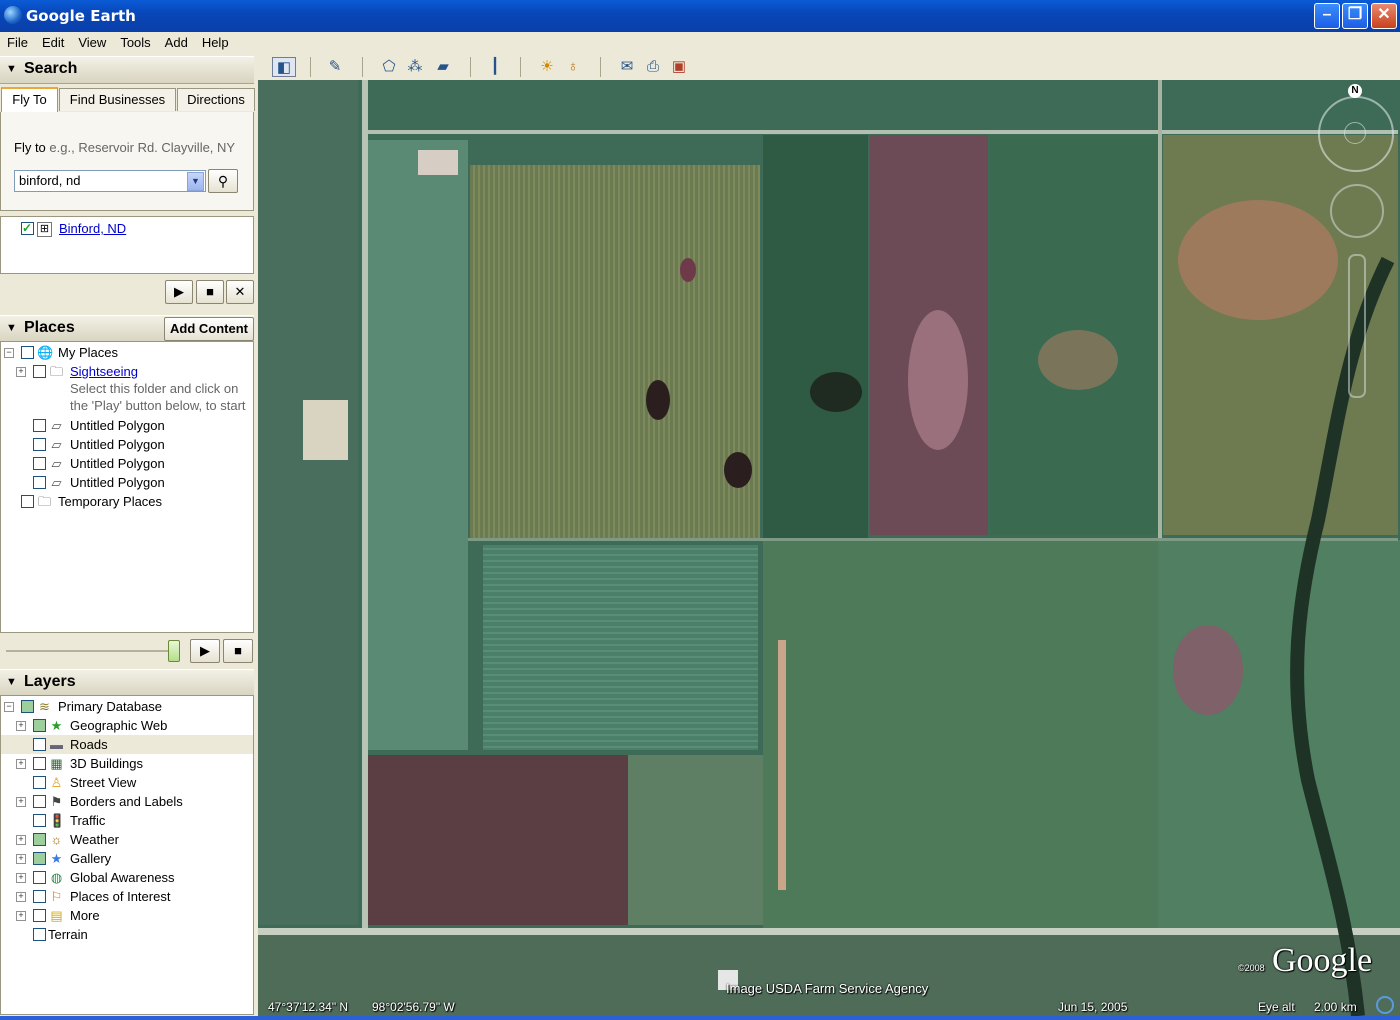 The image size is (1400, 1020). What do you see at coordinates (56, 463) in the screenshot?
I see `polygon-icon: ▱` at bounding box center [56, 463].